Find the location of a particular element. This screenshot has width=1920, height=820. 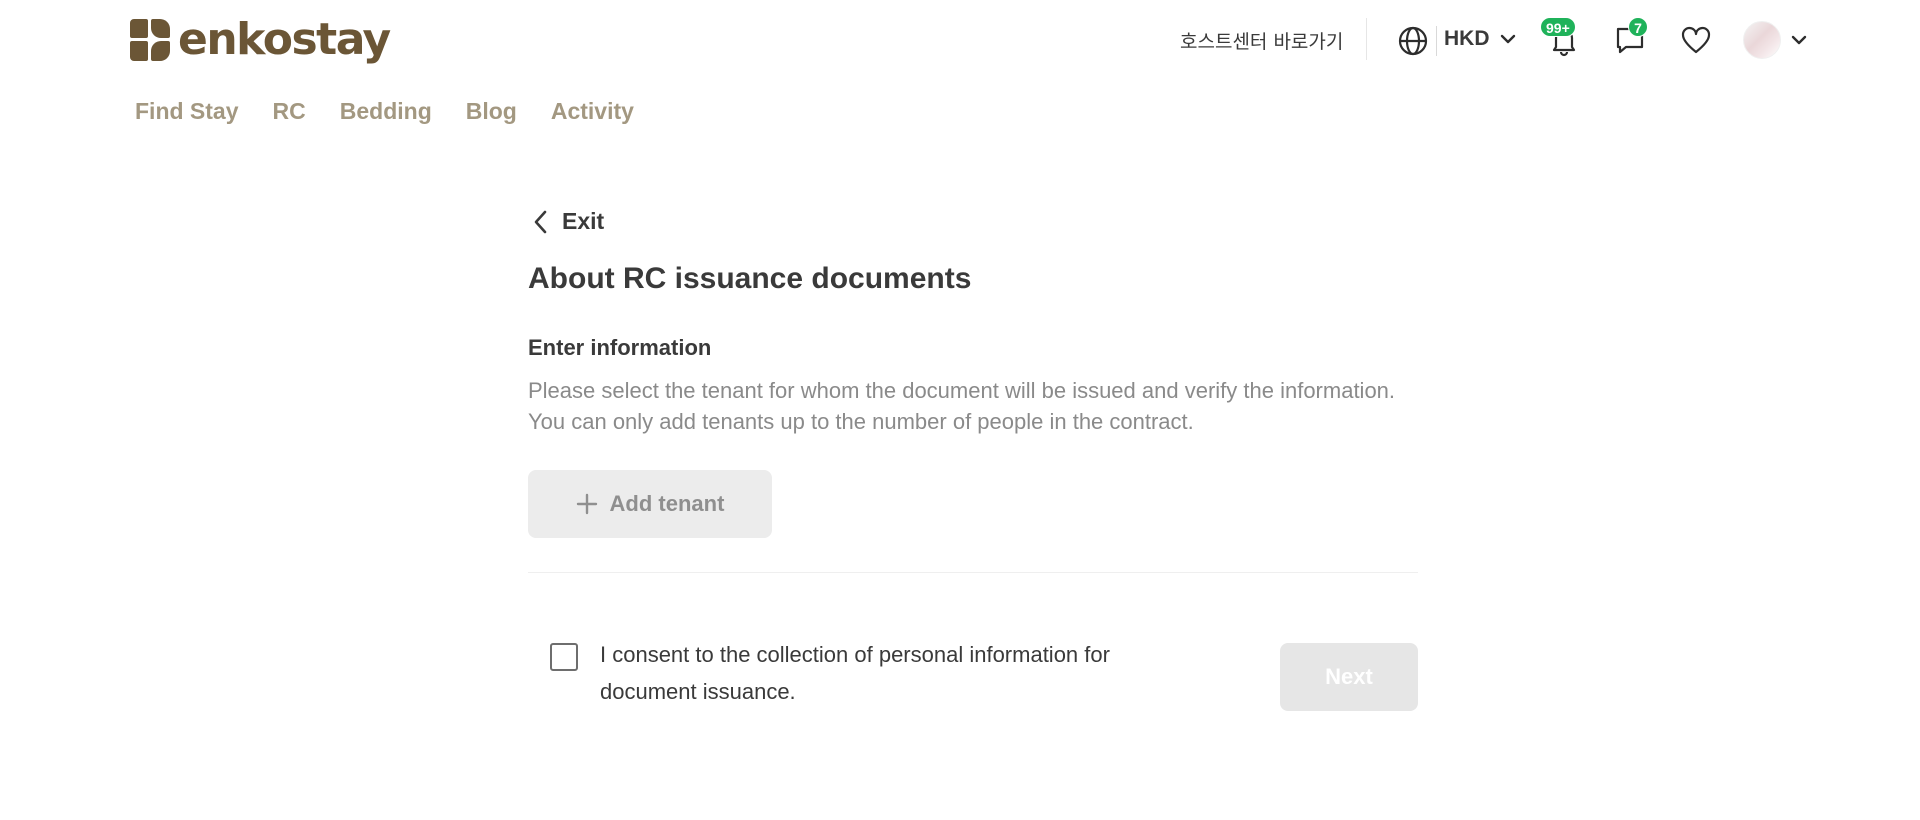

nav-item-activity: Activity is located at coordinates (592, 111).